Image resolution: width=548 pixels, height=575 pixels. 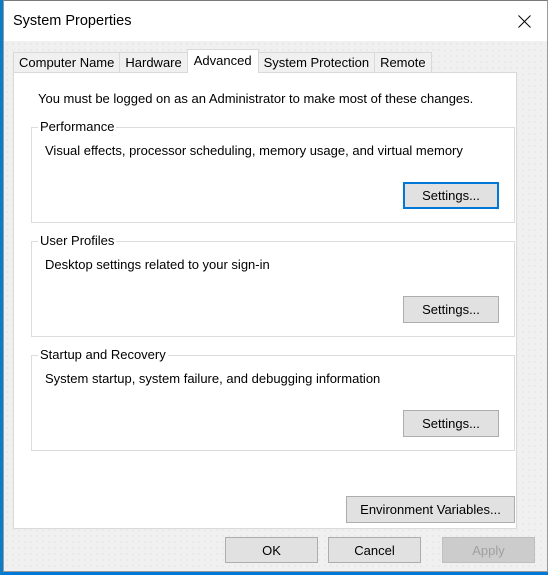 I want to click on tab-computer-name: Computer Name, so click(x=67, y=62).